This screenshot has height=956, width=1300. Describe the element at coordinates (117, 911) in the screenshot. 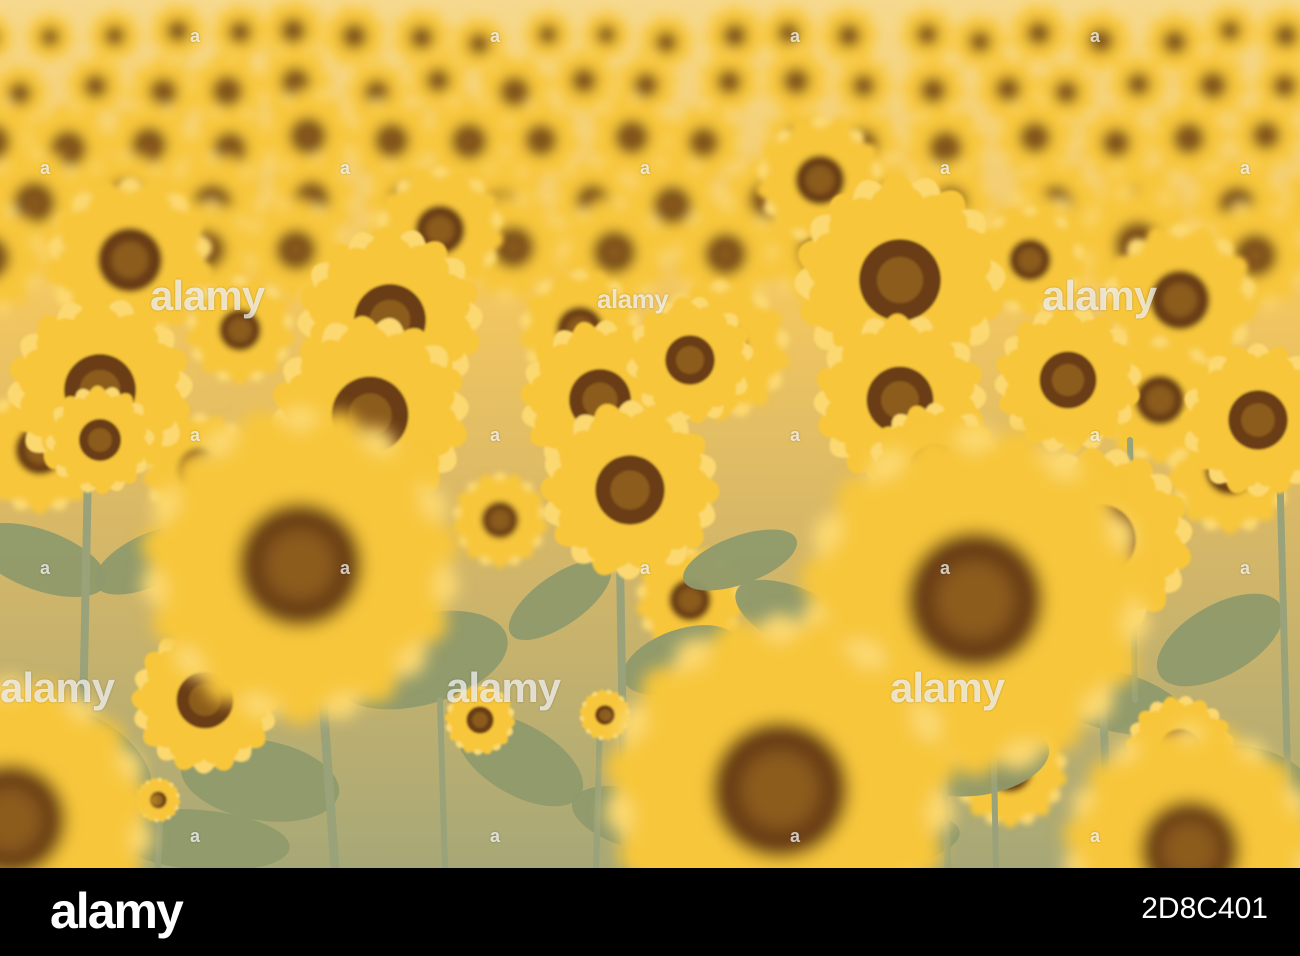

I see `brand-logo: alamy` at that location.